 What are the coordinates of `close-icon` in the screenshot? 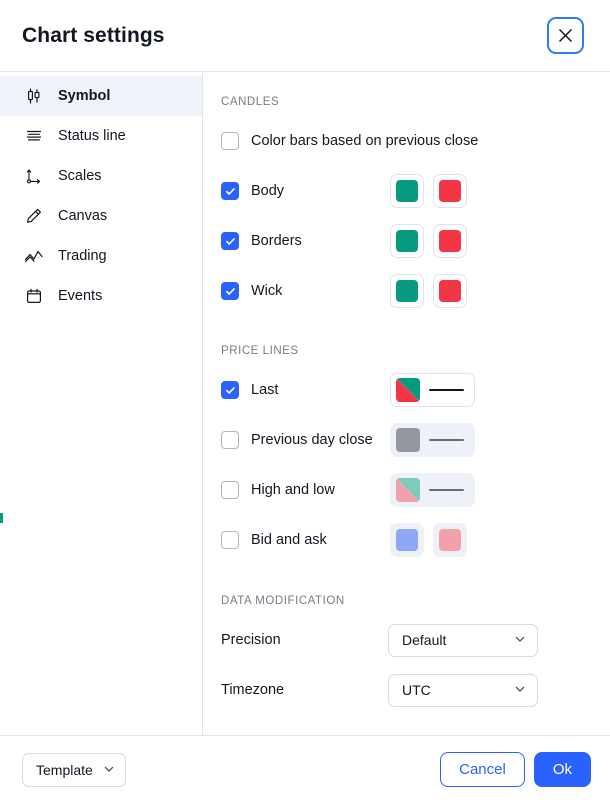 It's located at (565, 35).